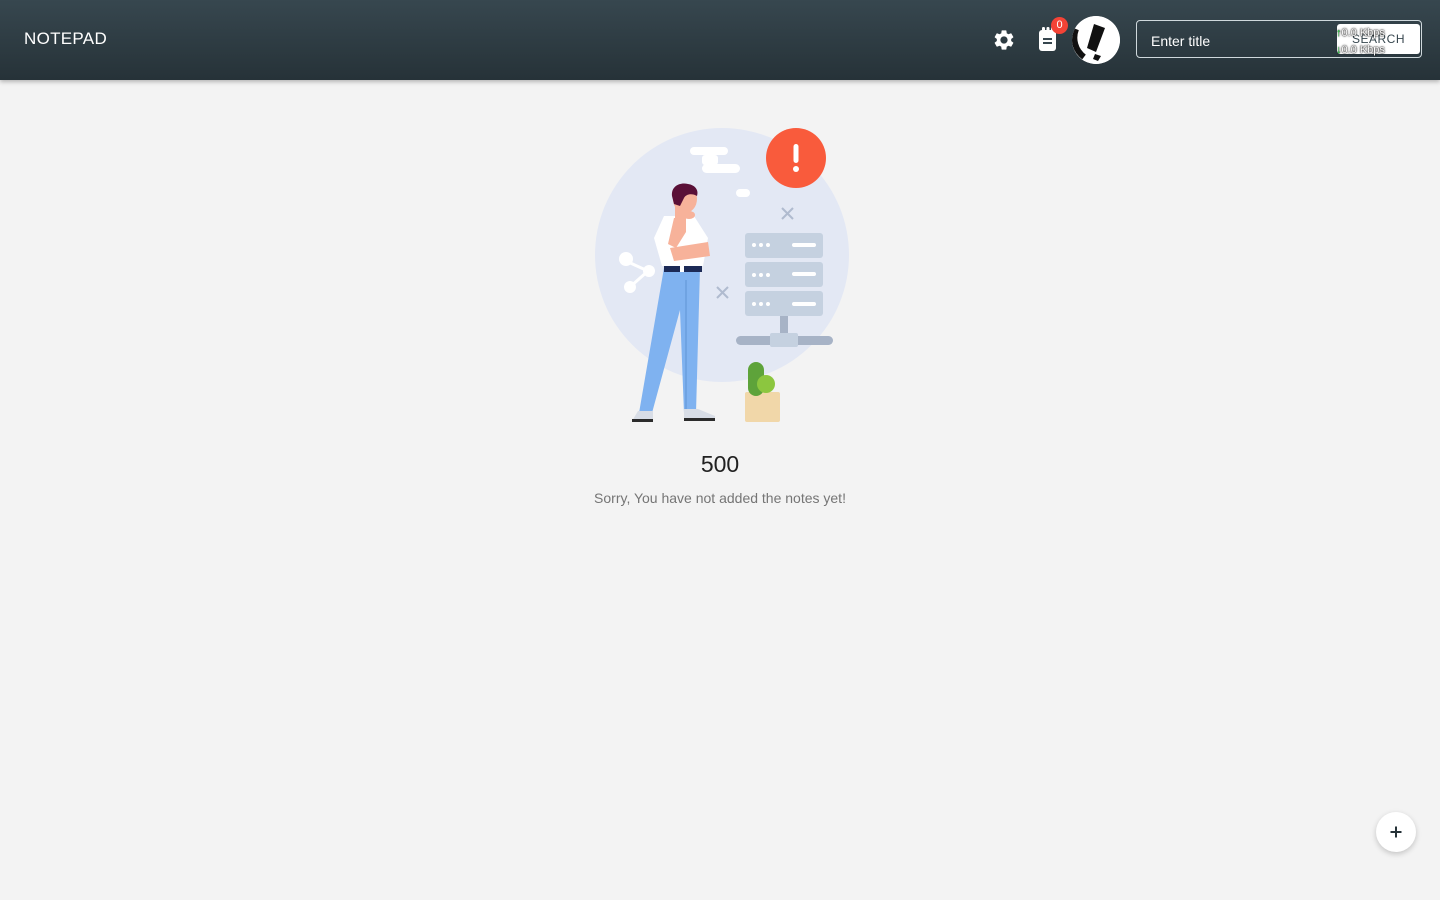 Image resolution: width=1440 pixels, height=900 pixels. What do you see at coordinates (1059, 25) in the screenshot?
I see `notes-count-badge: 0` at bounding box center [1059, 25].